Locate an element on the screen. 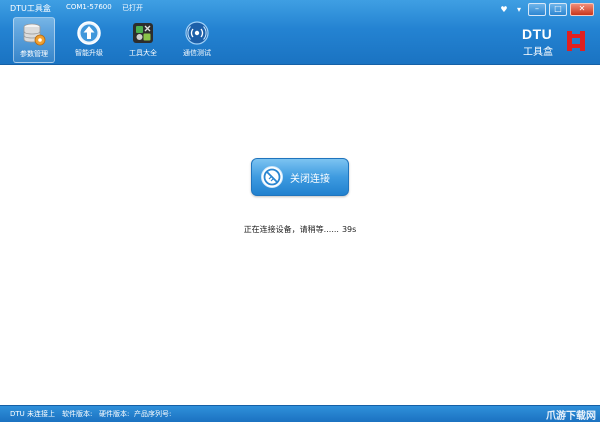 This screenshot has height=422, width=600. tool-label: 工具大全 is located at coordinates (143, 53).